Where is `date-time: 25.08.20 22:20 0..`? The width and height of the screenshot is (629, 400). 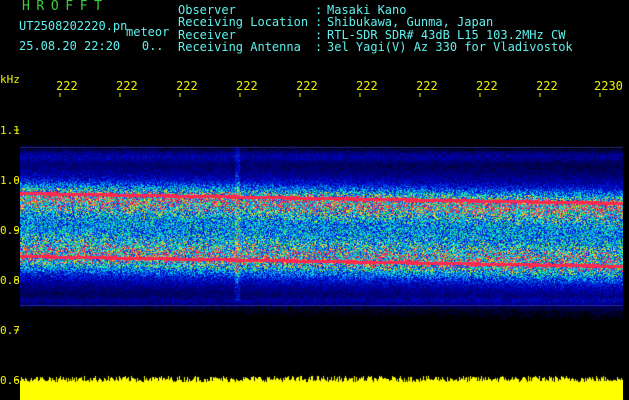 date-time: 25.08.20 22:20 0.. is located at coordinates (91, 46).